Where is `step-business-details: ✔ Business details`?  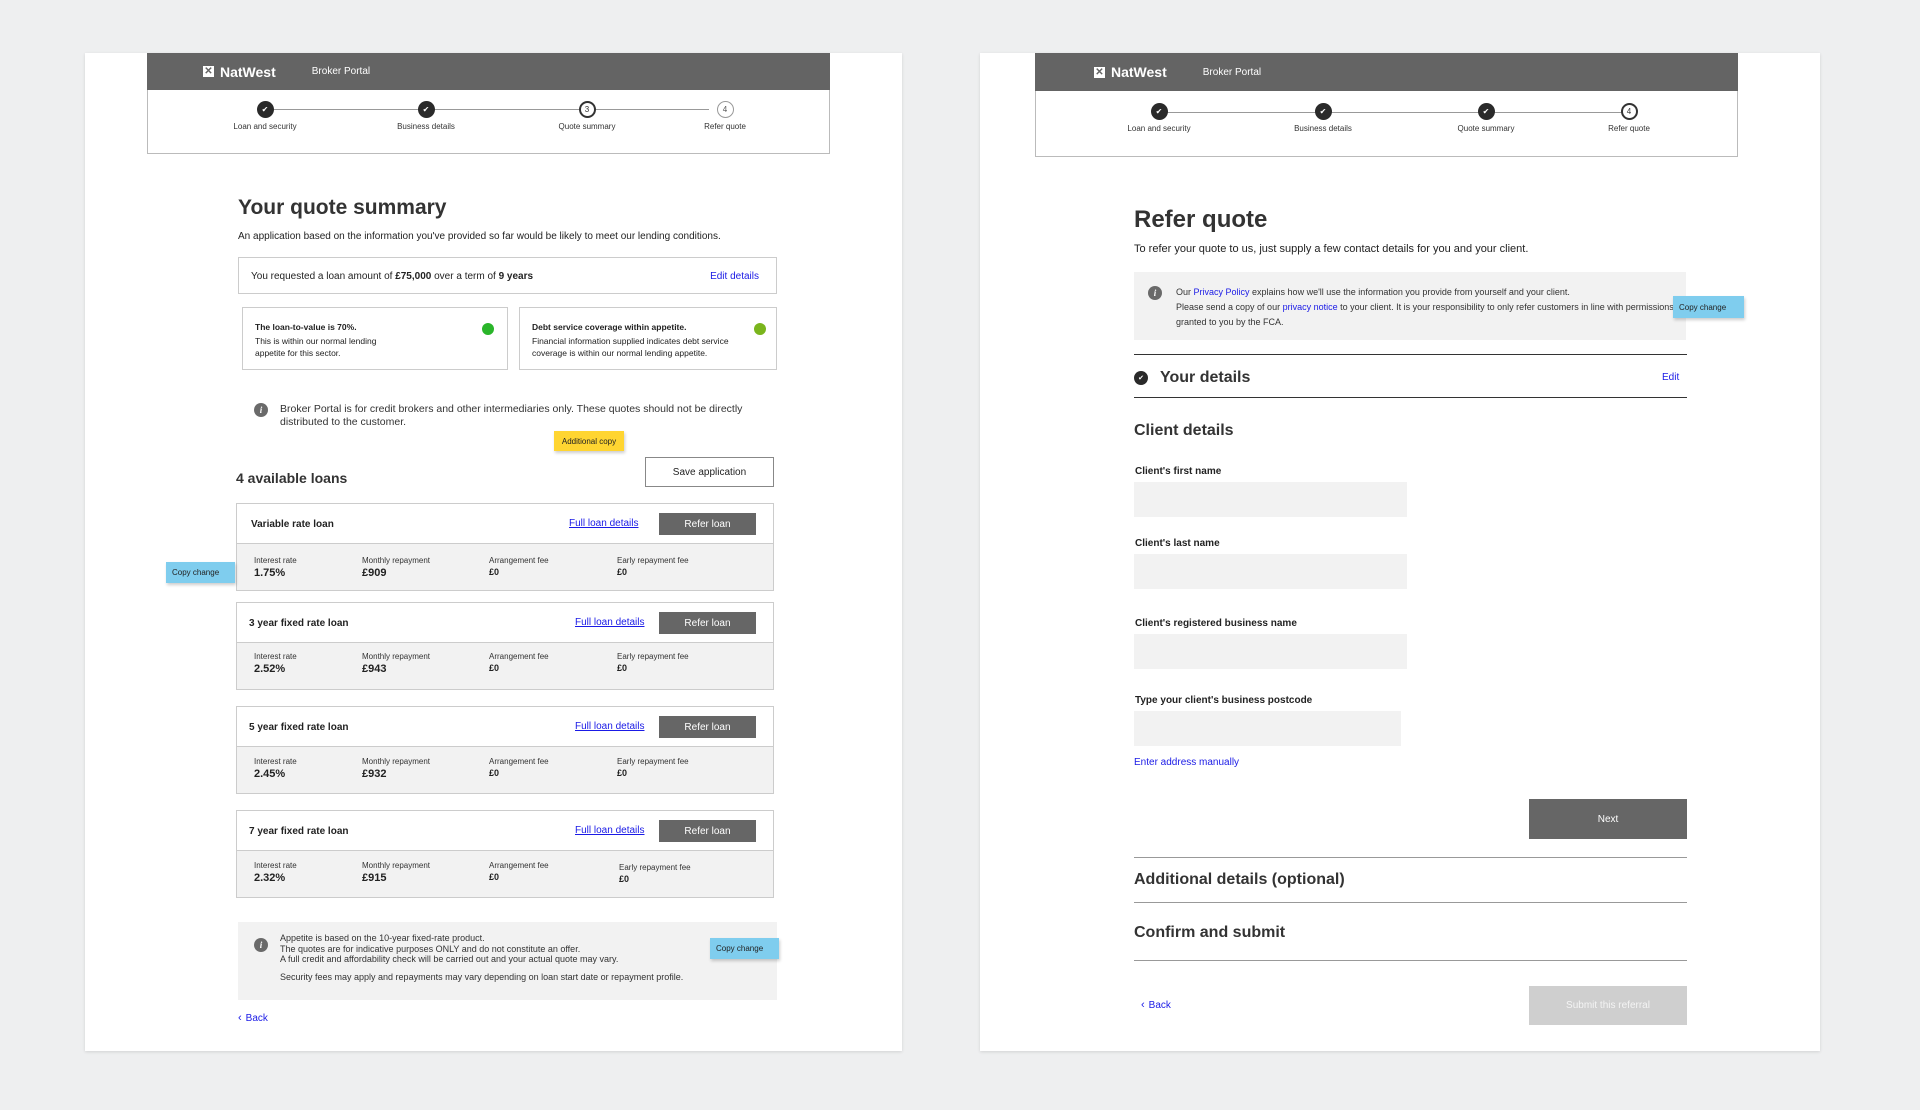 step-business-details: ✔ Business details is located at coordinates (426, 116).